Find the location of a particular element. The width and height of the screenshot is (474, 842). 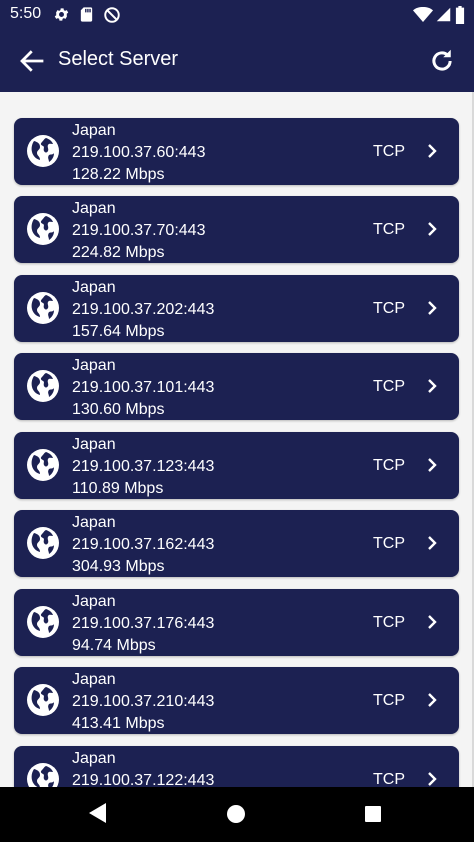

app-bar: Select Server is located at coordinates (237, 60).